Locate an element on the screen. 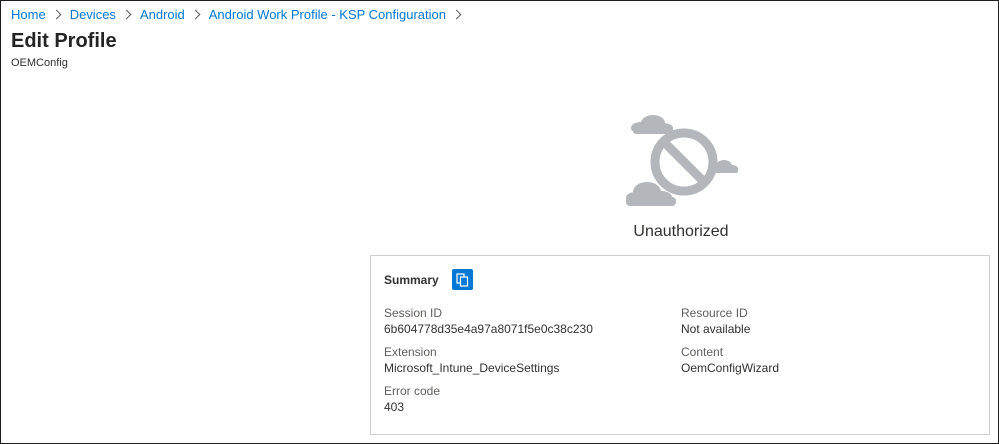  copy-icon is located at coordinates (462, 279).